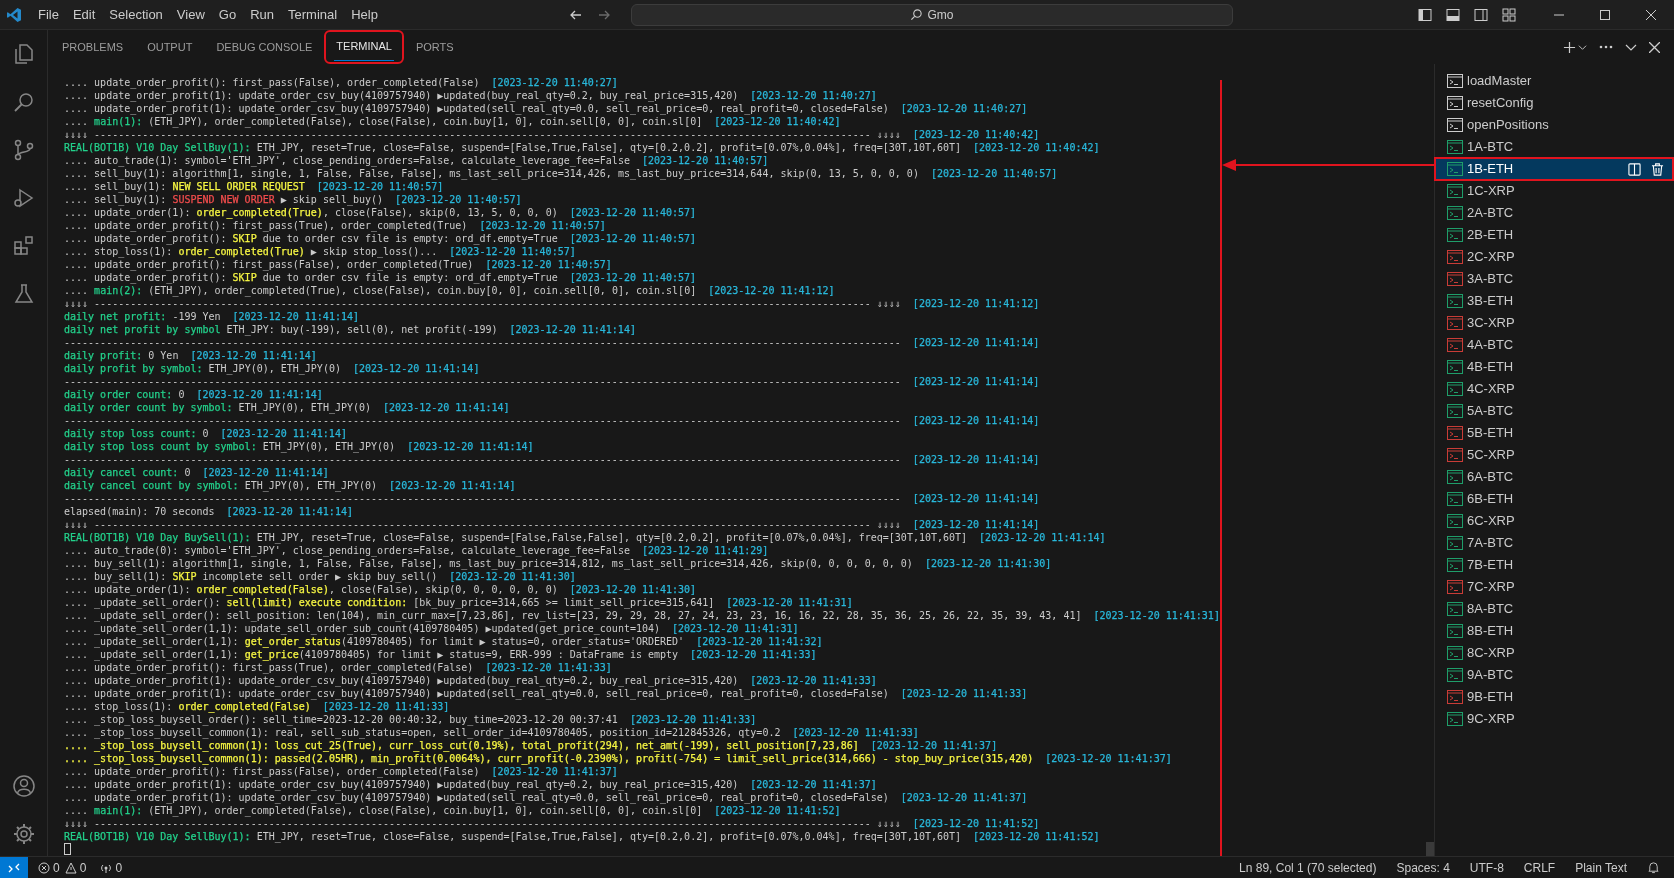 The width and height of the screenshot is (1674, 878). I want to click on menu-item: View, so click(190, 14).